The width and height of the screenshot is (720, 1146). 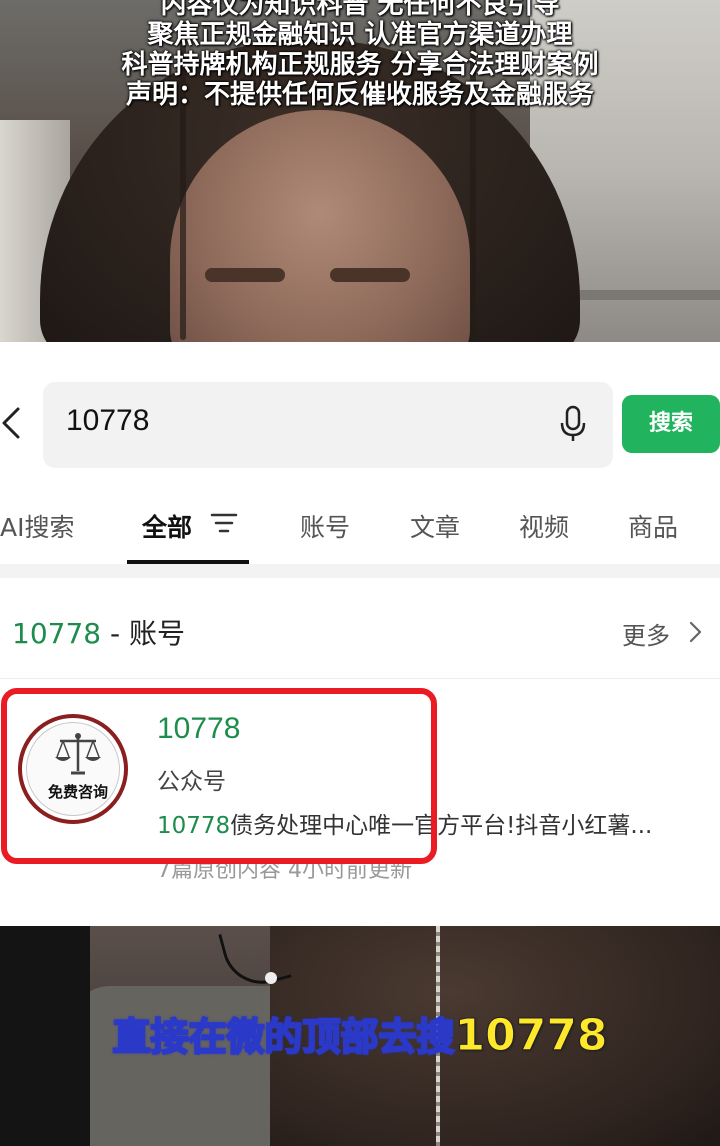 What do you see at coordinates (653, 526) in the screenshot?
I see `tab-products: 商品` at bounding box center [653, 526].